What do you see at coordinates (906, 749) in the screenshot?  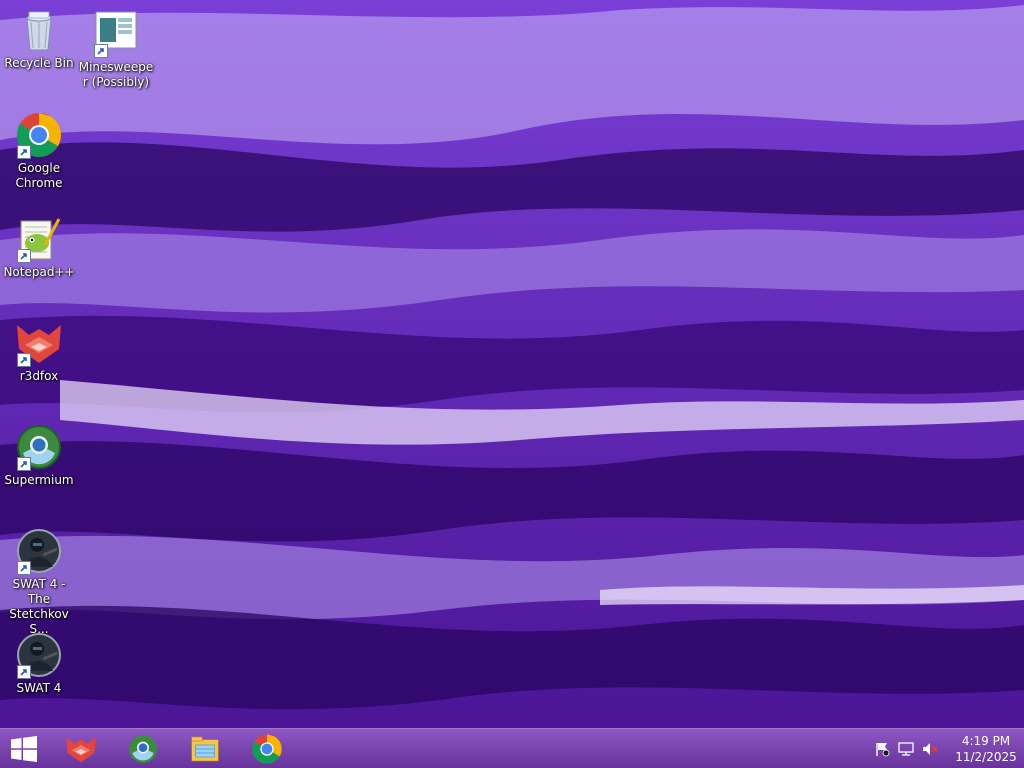 I see `network-icon` at bounding box center [906, 749].